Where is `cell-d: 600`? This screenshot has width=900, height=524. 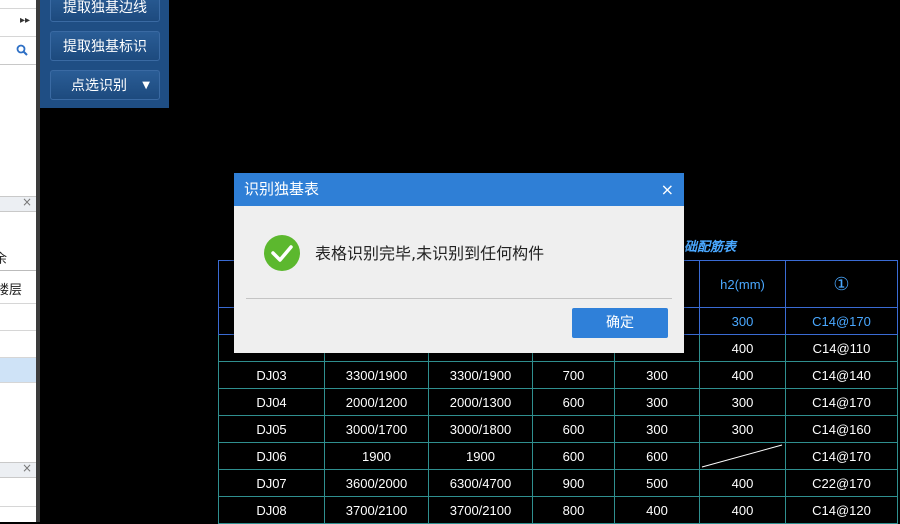
cell-d: 600 is located at coordinates (657, 456).